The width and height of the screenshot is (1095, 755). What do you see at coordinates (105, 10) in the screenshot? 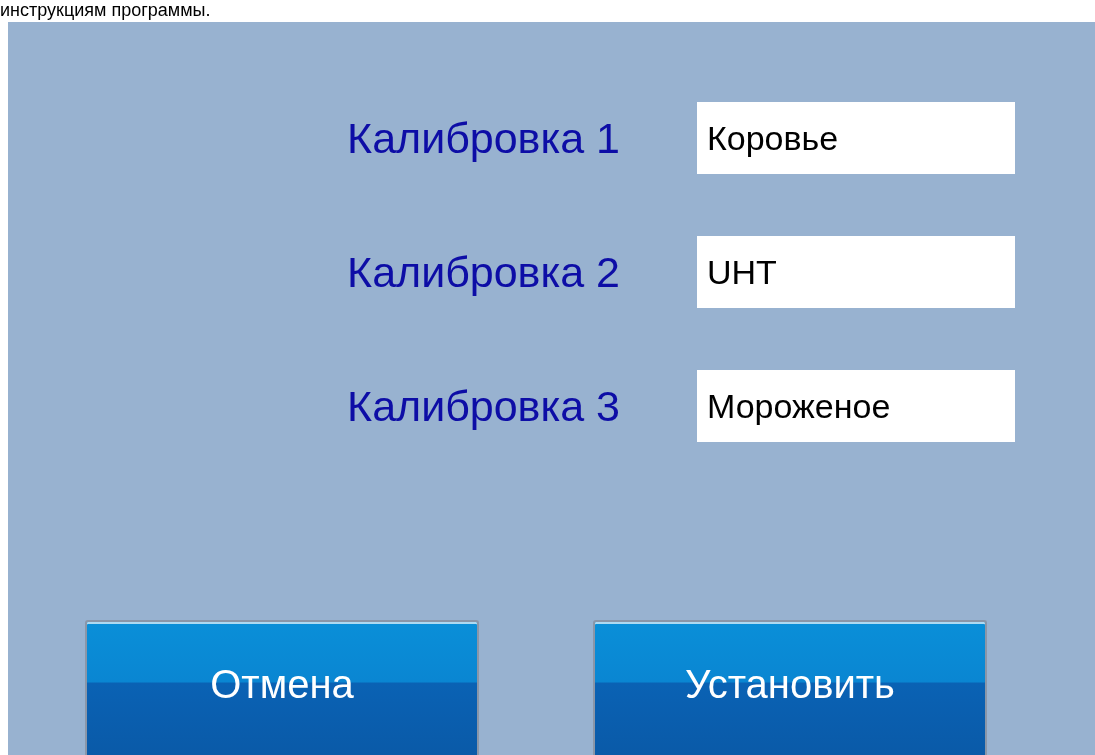
I see `instruction-text: инструкциям программы.` at bounding box center [105, 10].